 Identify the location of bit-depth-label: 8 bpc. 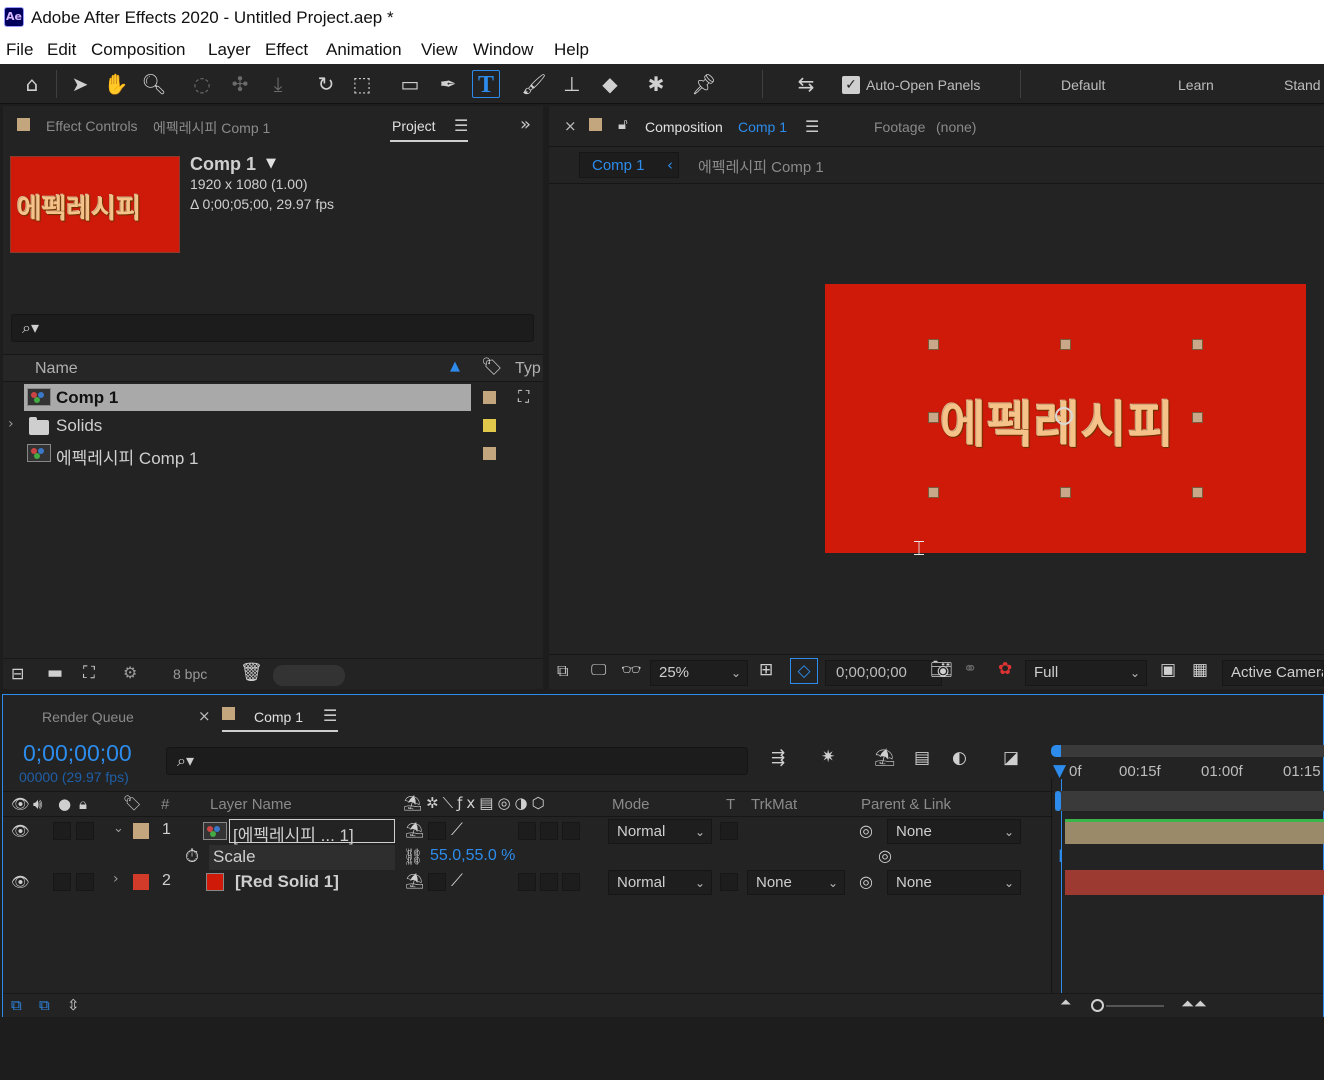
(190, 674).